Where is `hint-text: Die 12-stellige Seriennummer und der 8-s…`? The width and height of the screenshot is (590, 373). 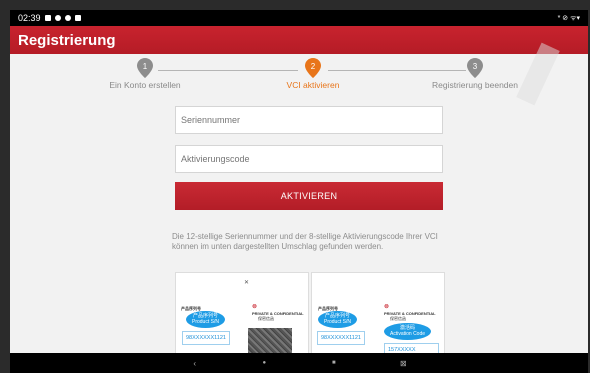 hint-text: Die 12-stellige Seriennummer und der 8-s… is located at coordinates (305, 241).